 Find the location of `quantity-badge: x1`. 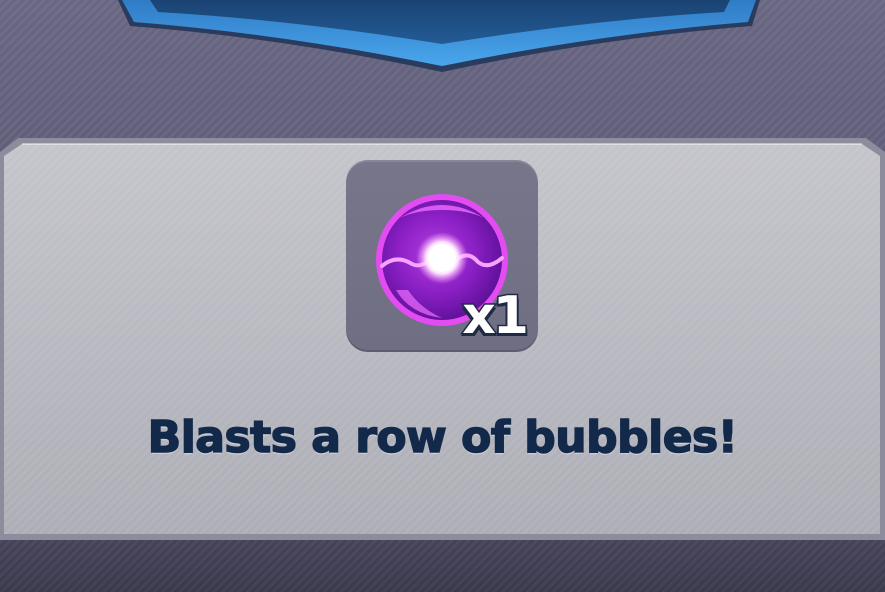

quantity-badge: x1 is located at coordinates (496, 316).